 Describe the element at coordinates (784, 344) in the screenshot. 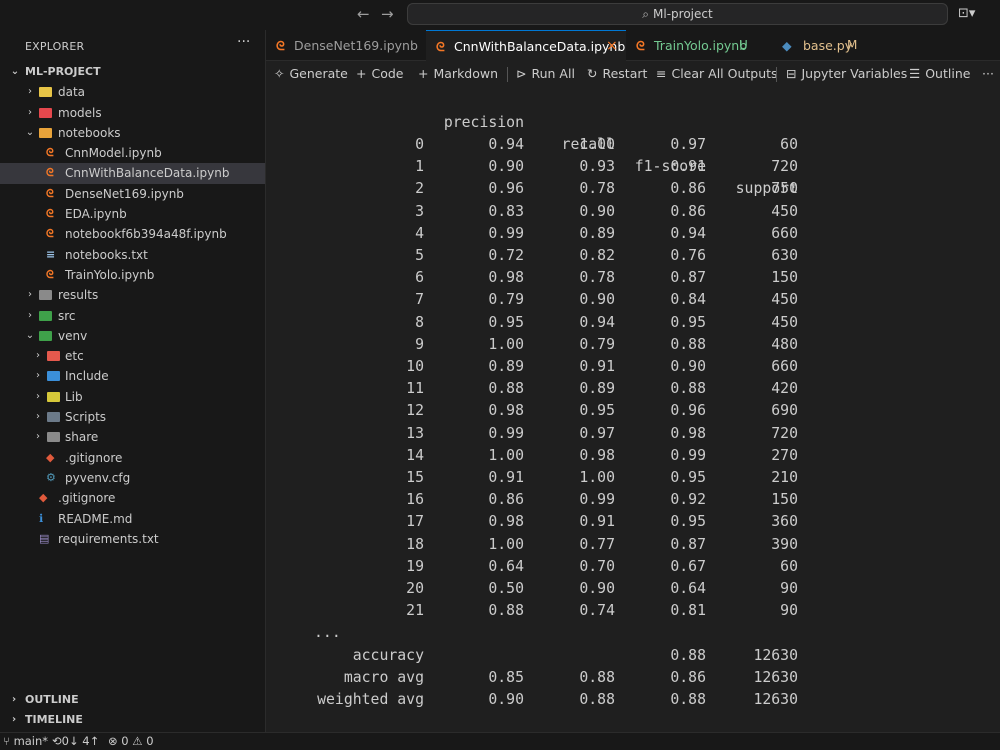

I see `report-cell: 480` at that location.